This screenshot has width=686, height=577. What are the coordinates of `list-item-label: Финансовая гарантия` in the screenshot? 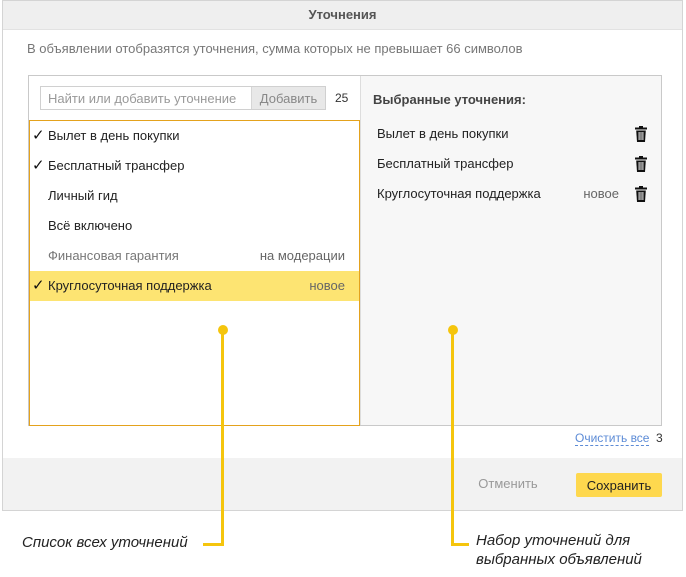 It's located at (113, 255).